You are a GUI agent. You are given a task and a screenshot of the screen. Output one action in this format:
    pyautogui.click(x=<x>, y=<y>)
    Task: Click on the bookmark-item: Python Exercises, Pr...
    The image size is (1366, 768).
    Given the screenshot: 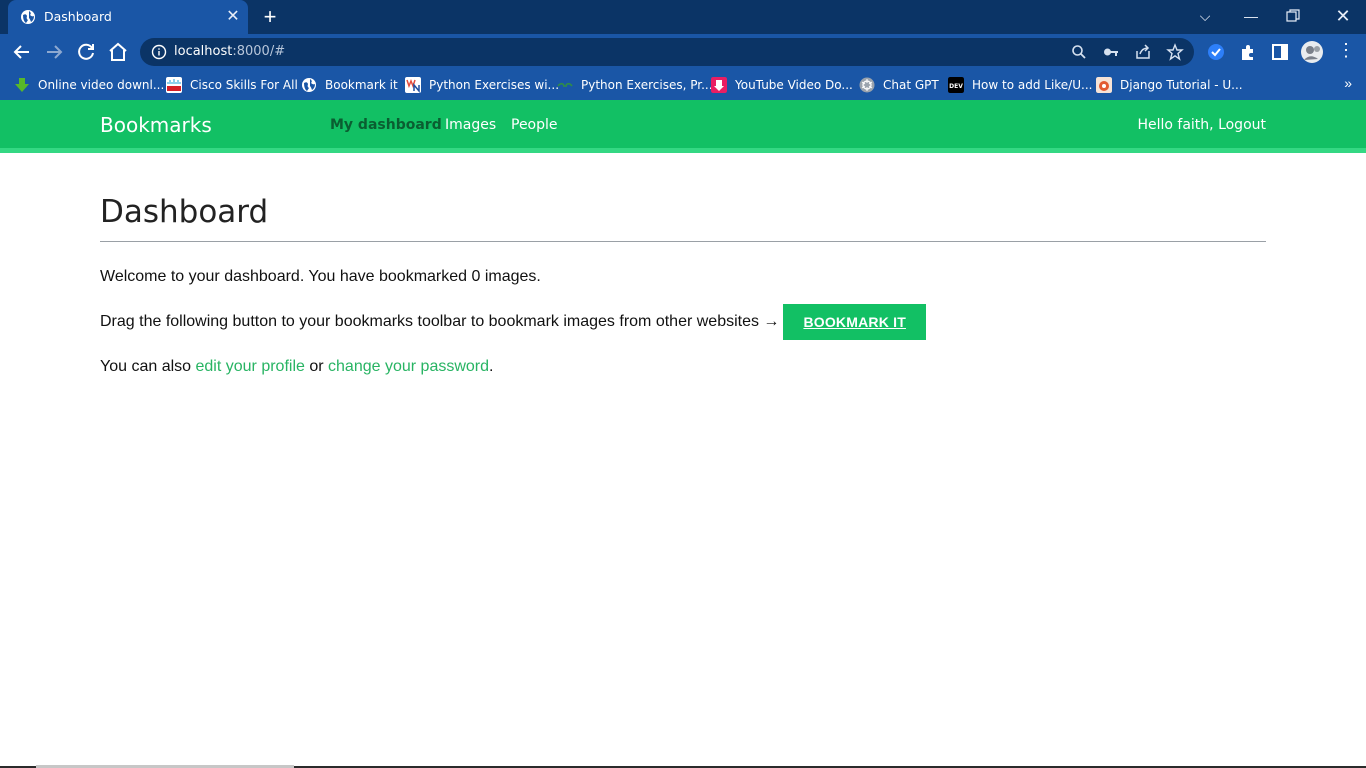 What is the action you would take?
    pyautogui.click(x=635, y=85)
    